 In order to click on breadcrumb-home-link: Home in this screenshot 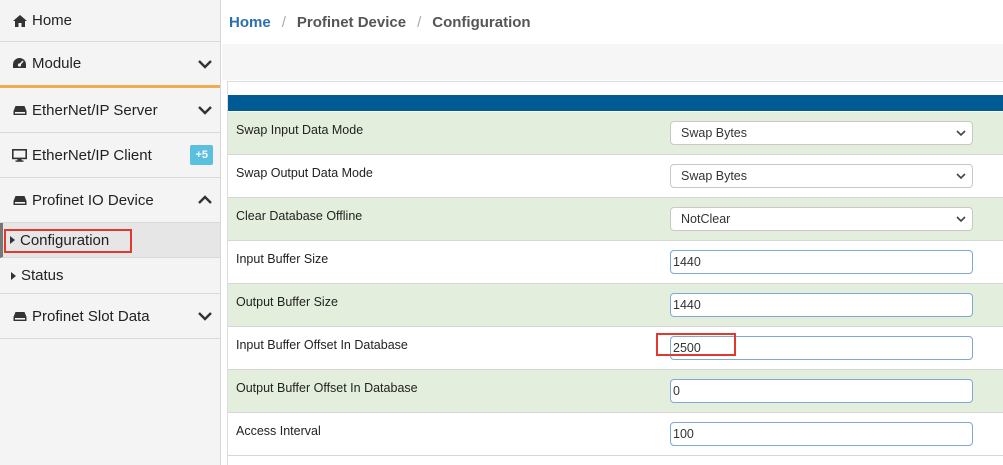, I will do `click(250, 22)`.